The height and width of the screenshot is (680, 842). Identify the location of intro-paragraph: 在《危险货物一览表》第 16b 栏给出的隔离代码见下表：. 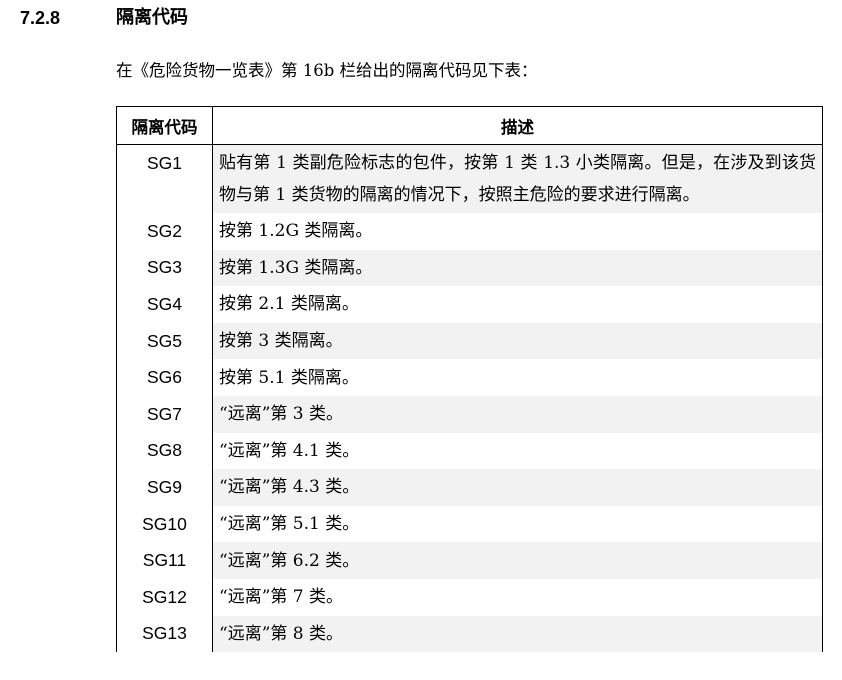
(327, 70).